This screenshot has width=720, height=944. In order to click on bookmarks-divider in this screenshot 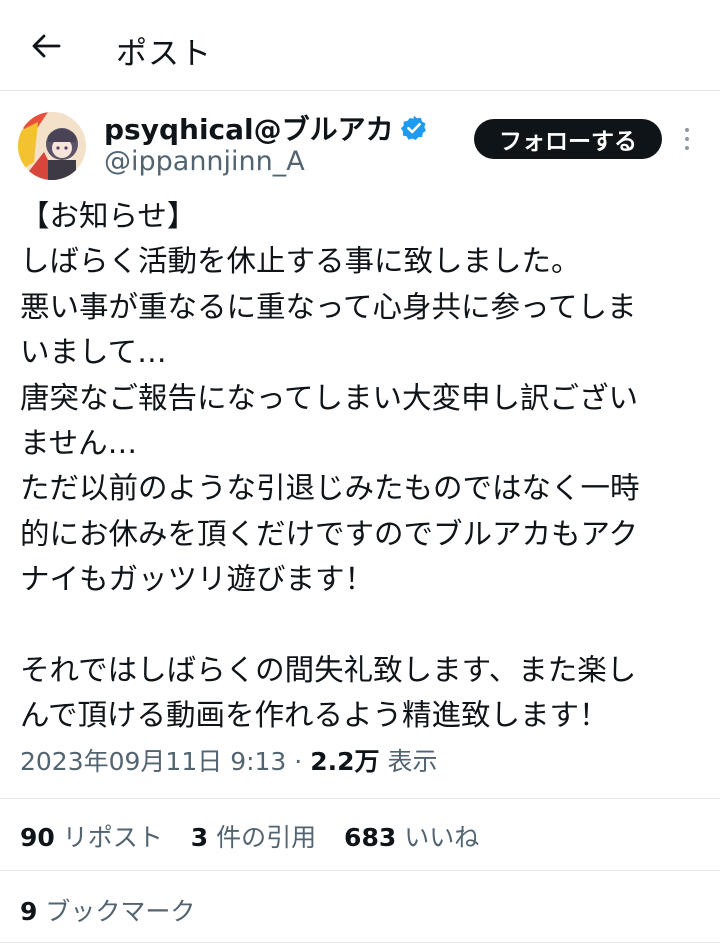, I will do `click(360, 942)`.